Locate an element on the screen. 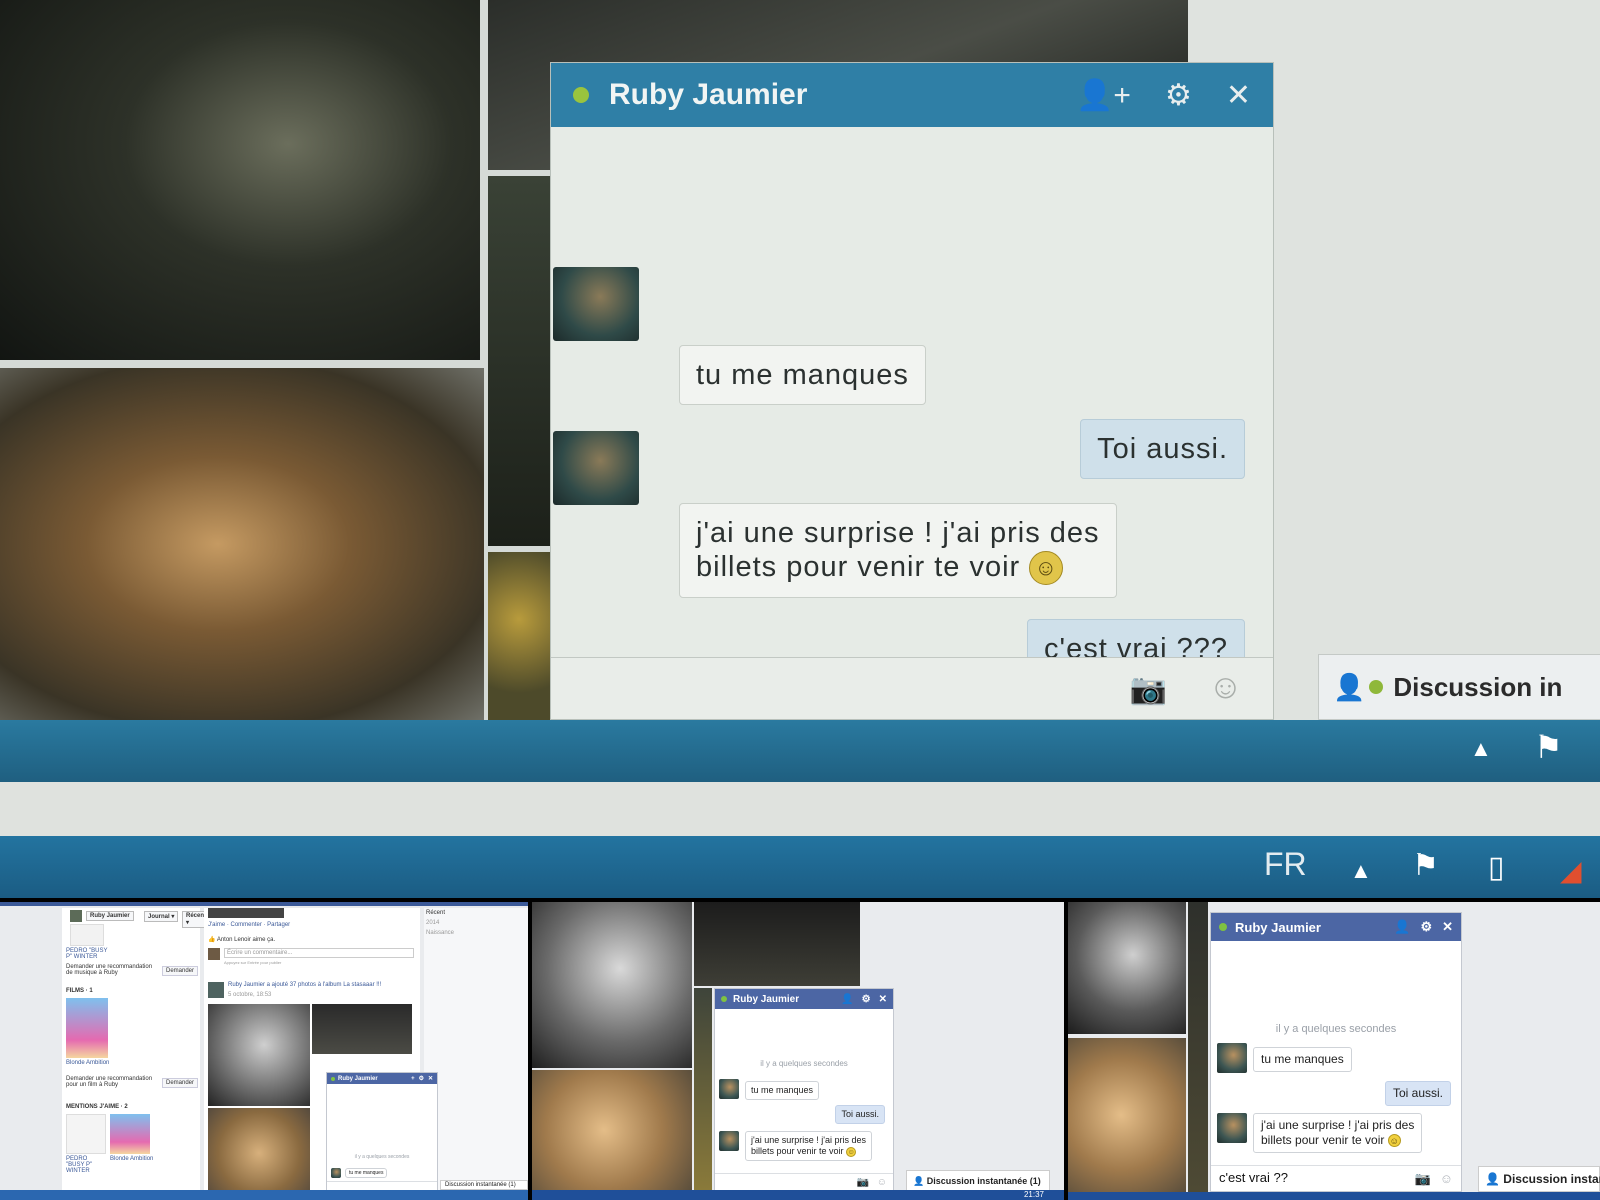 The width and height of the screenshot is (1600, 1200). post-author-avatar is located at coordinates (216, 990).